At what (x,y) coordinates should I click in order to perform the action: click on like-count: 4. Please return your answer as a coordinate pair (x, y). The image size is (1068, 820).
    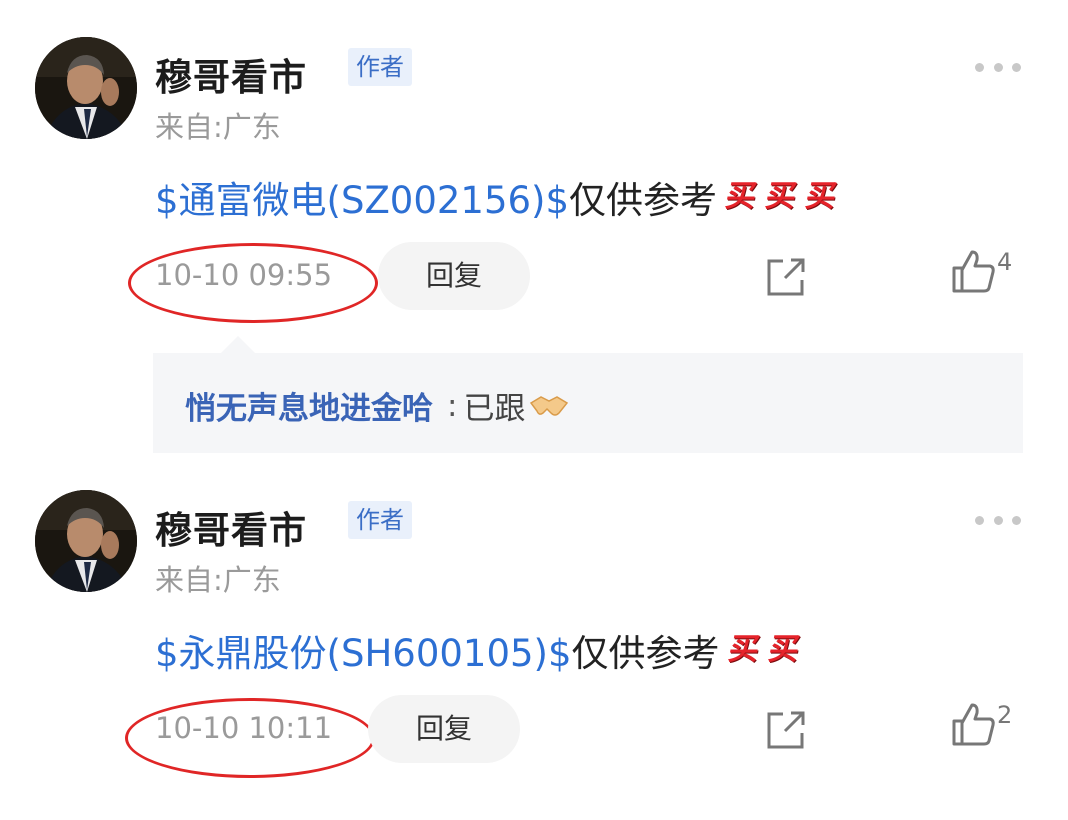
    Looking at the image, I should click on (1005, 262).